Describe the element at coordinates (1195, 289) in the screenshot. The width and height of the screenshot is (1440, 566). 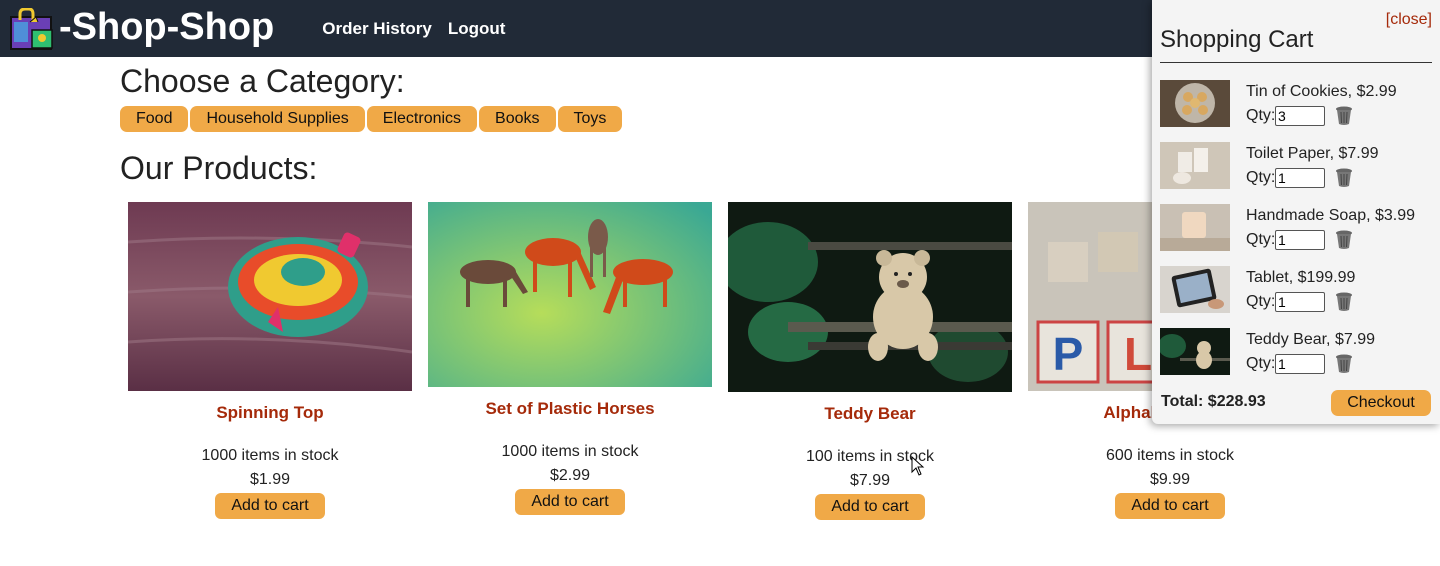
I see `tablet-thumbnail` at that location.